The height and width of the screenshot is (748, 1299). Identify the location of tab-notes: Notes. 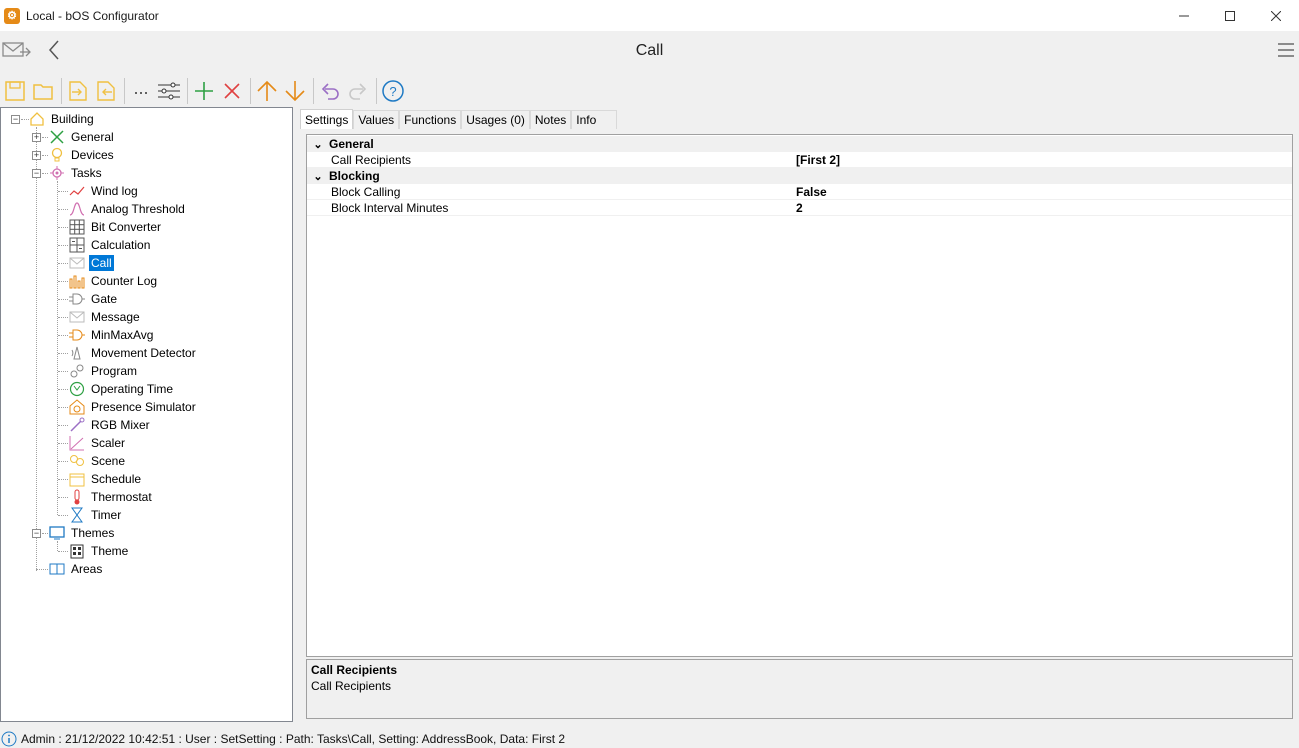
(550, 119).